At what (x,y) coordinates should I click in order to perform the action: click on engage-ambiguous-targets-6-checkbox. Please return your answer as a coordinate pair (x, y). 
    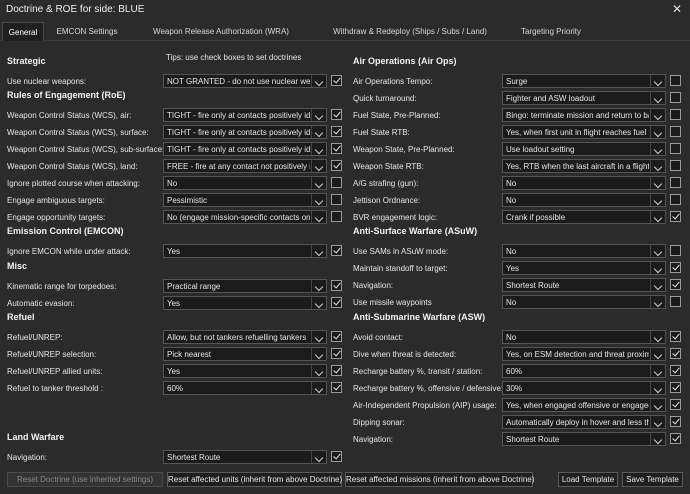
    Looking at the image, I should click on (336, 199).